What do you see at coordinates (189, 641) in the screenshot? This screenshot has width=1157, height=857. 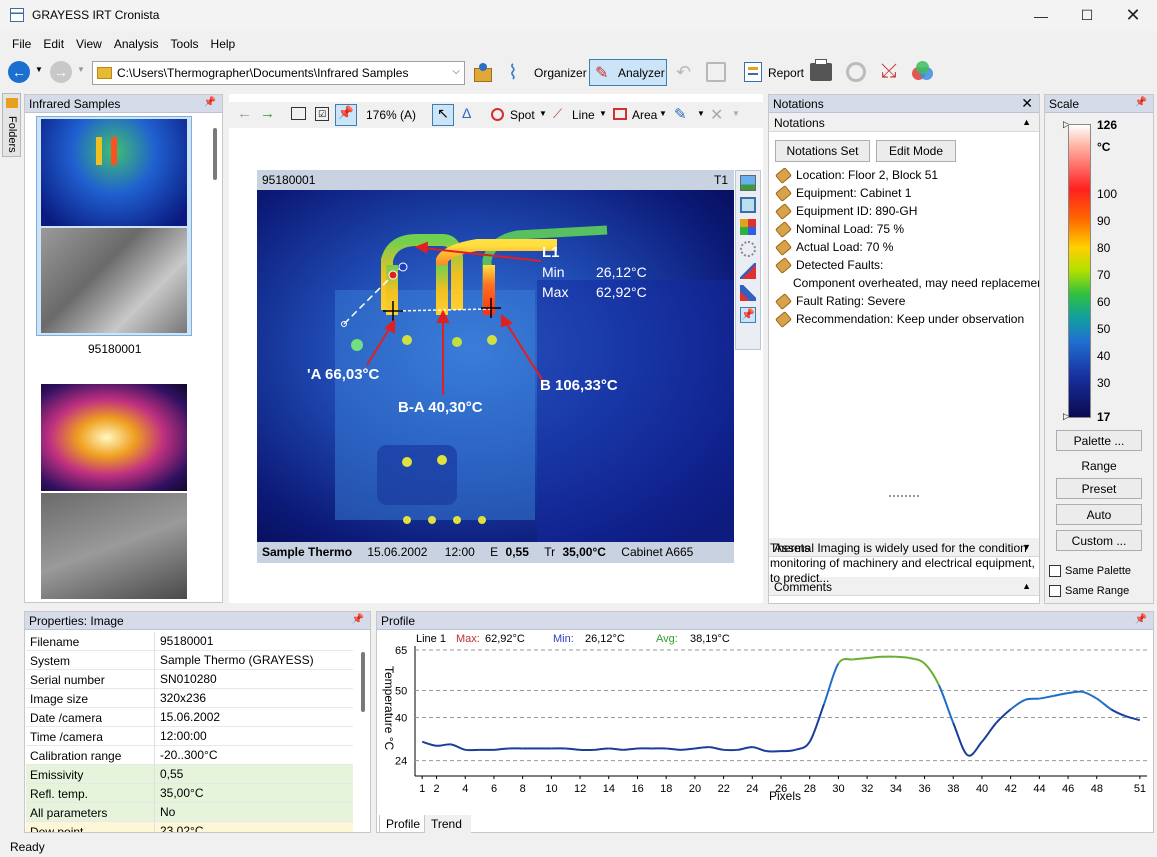 I see `property-row: Filename 95180001` at bounding box center [189, 641].